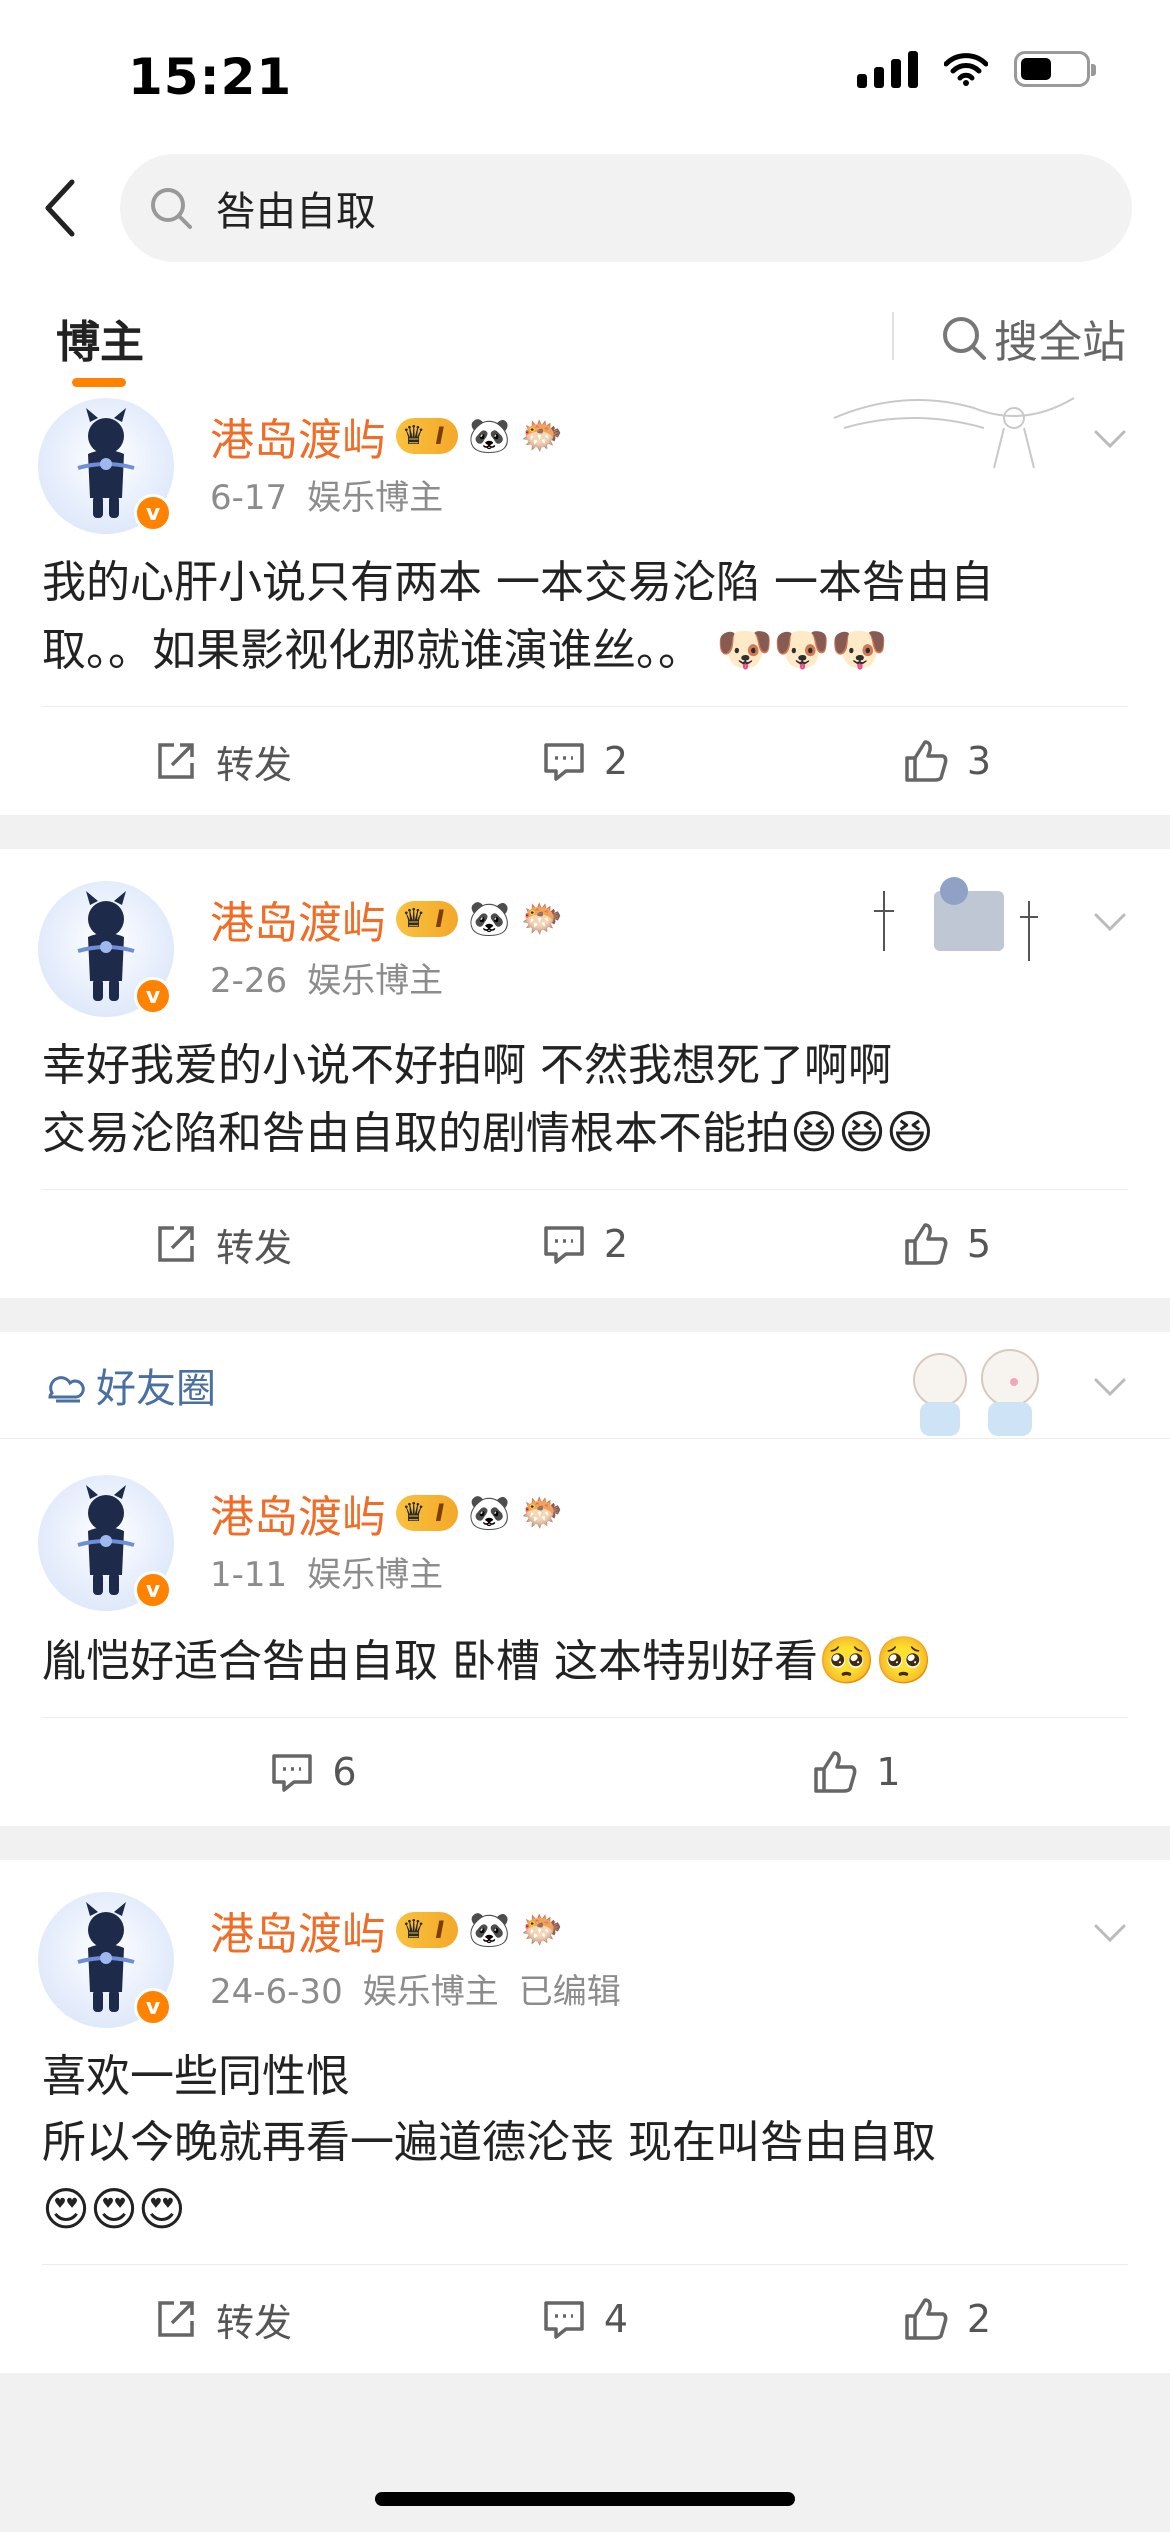 This screenshot has width=1170, height=2532. I want to click on post-date: 2-26, so click(249, 981).